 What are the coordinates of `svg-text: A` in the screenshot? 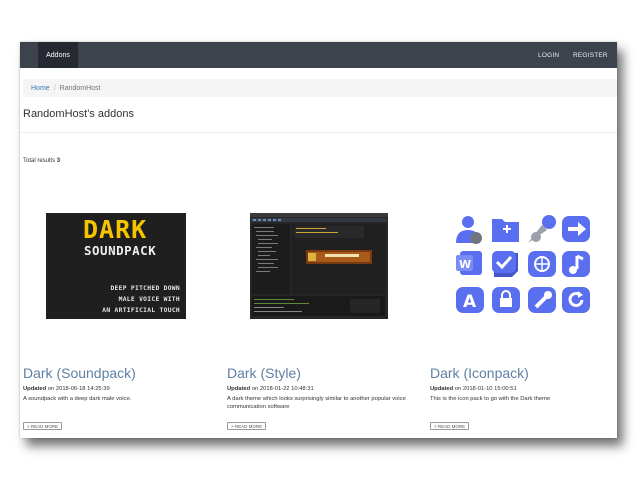 It's located at (470, 302).